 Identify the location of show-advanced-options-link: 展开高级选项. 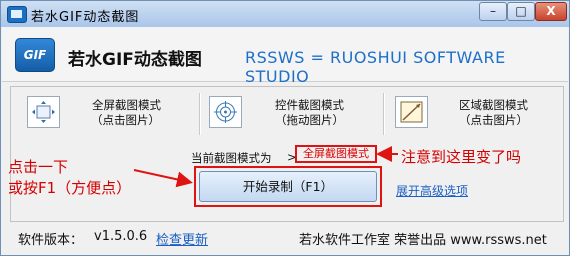
(432, 190).